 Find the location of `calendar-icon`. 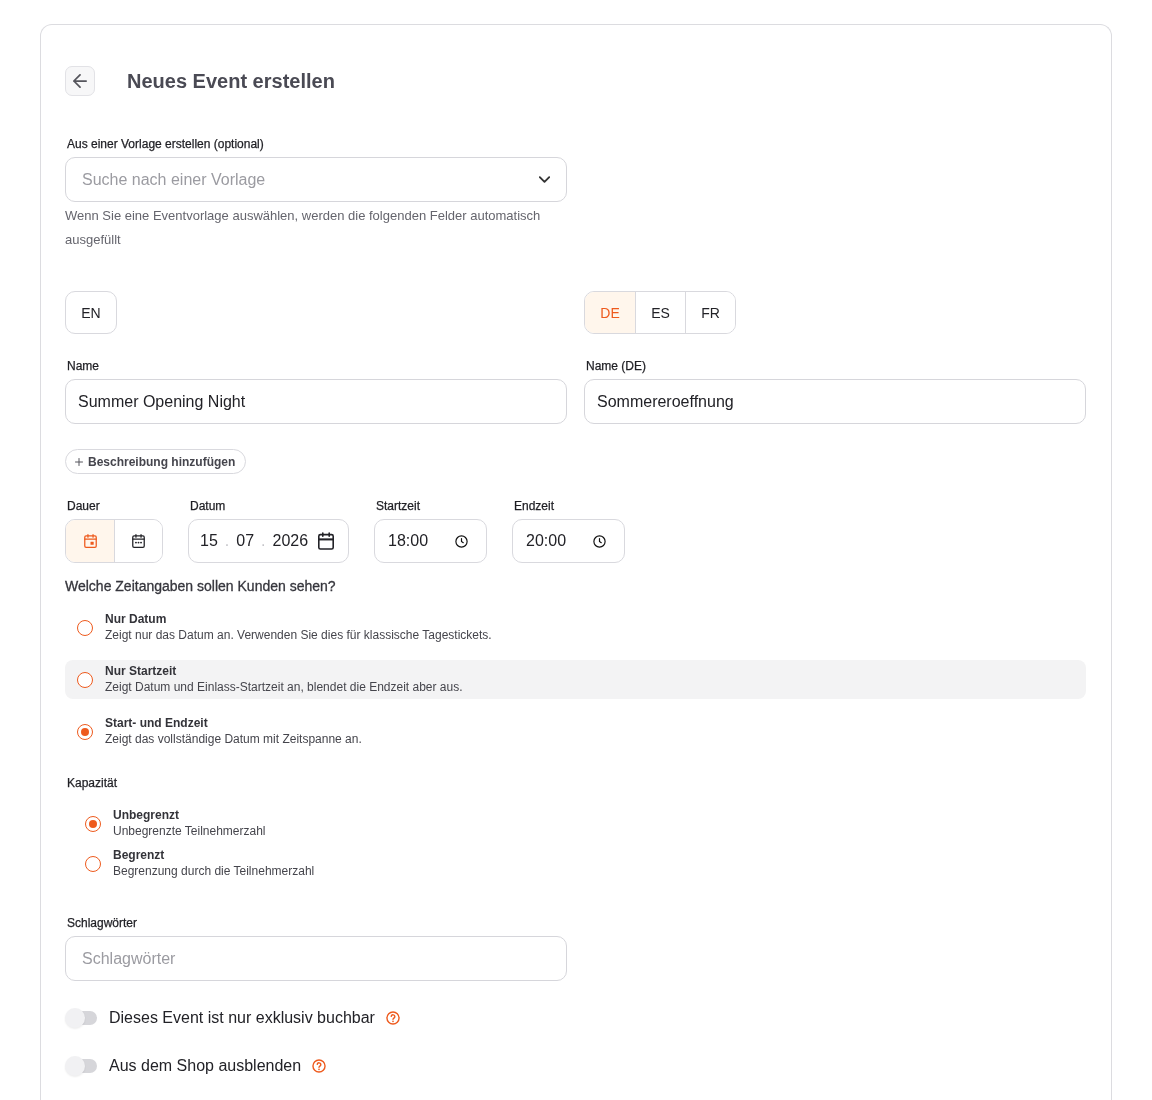

calendar-icon is located at coordinates (326, 541).